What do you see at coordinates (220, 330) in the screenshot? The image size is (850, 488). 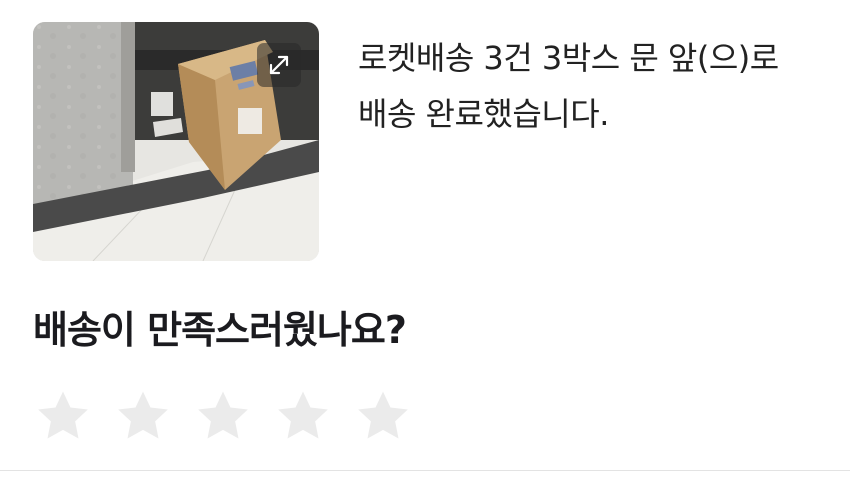 I see `rating-question: 배송이 만족스러웠나요?` at bounding box center [220, 330].